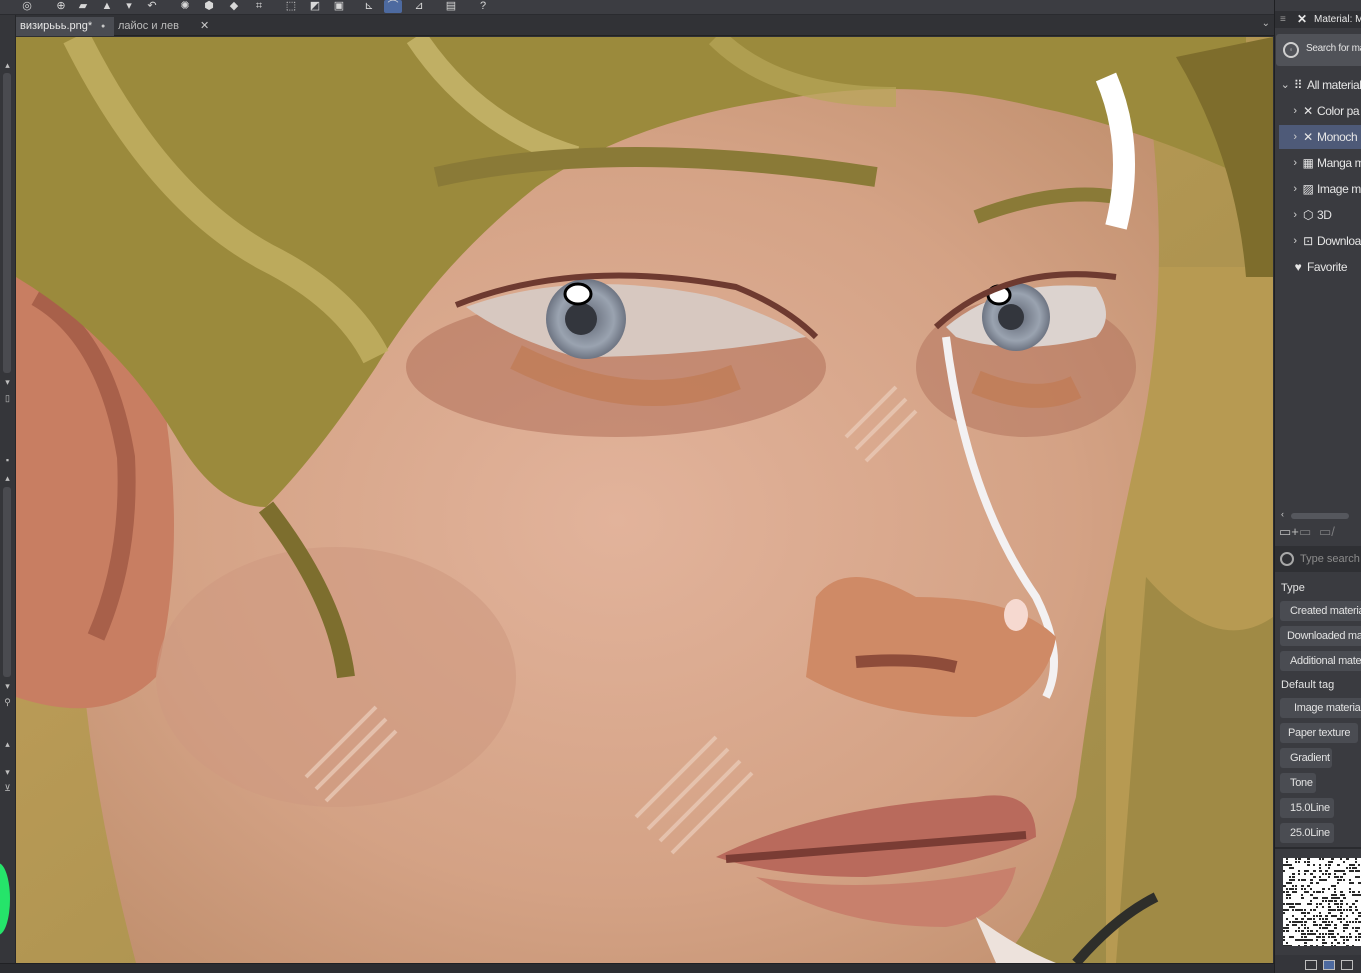 This screenshot has width=1361, height=973. What do you see at coordinates (1320, 611) in the screenshot?
I see `type-created-button: Created materia` at bounding box center [1320, 611].